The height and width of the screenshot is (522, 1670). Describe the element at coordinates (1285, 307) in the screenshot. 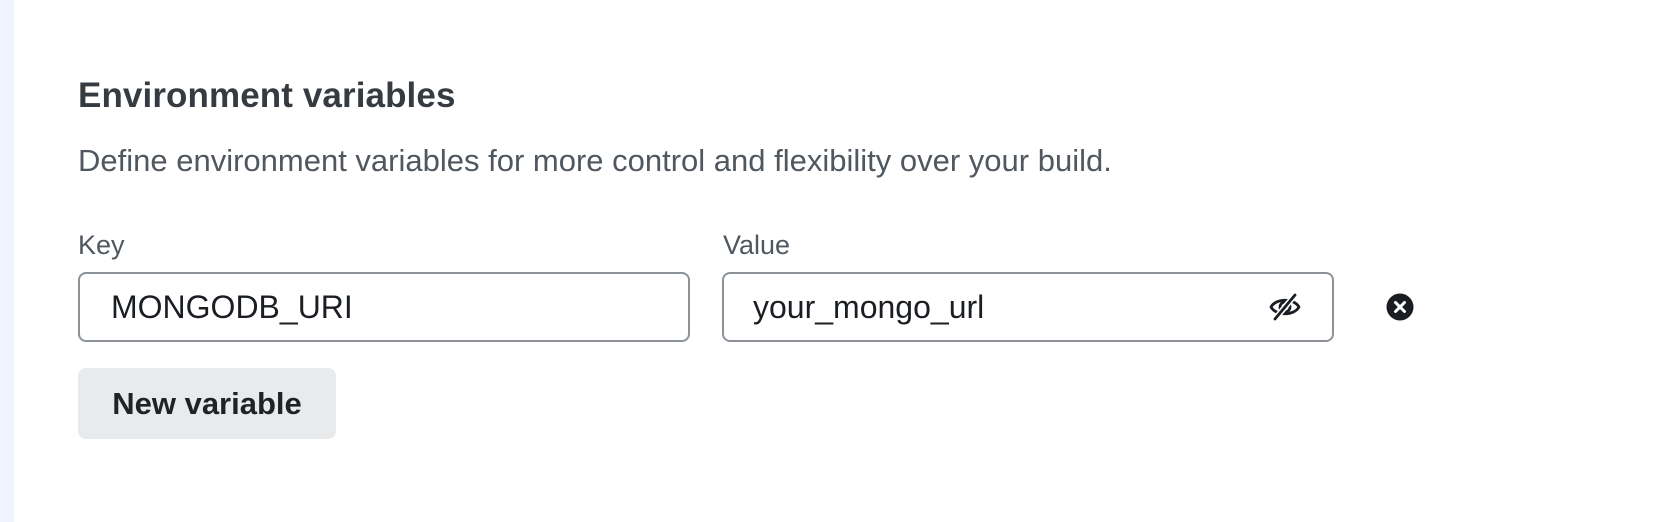

I see `eye-off-icon` at that location.